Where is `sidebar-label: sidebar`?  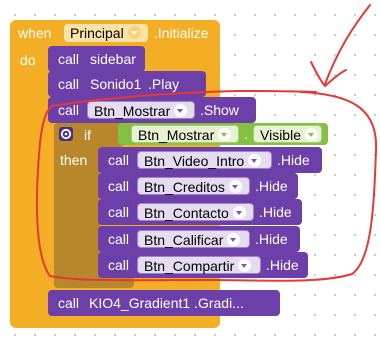
sidebar-label: sidebar is located at coordinates (113, 59).